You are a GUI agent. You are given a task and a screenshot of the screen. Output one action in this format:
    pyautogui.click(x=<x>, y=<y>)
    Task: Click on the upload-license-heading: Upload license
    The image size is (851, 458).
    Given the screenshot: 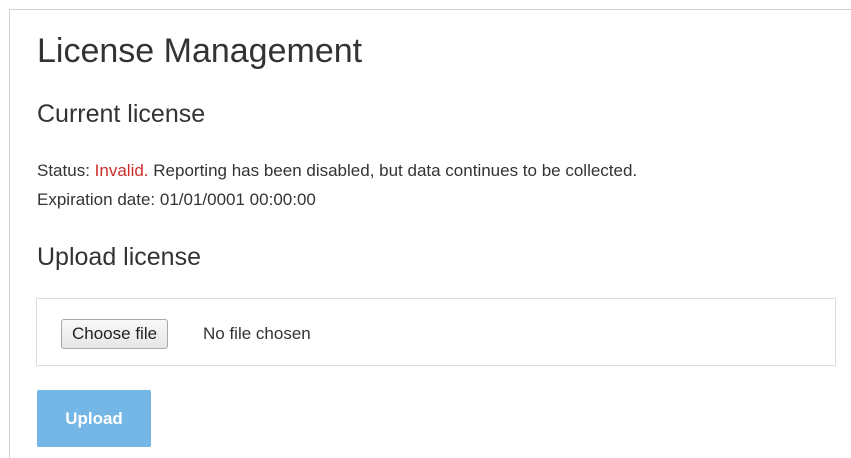 What is the action you would take?
    pyautogui.click(x=119, y=257)
    